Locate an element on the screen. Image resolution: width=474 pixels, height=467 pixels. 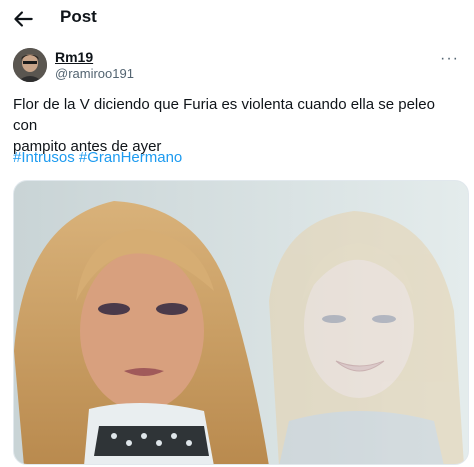
back-button is located at coordinates (23, 19).